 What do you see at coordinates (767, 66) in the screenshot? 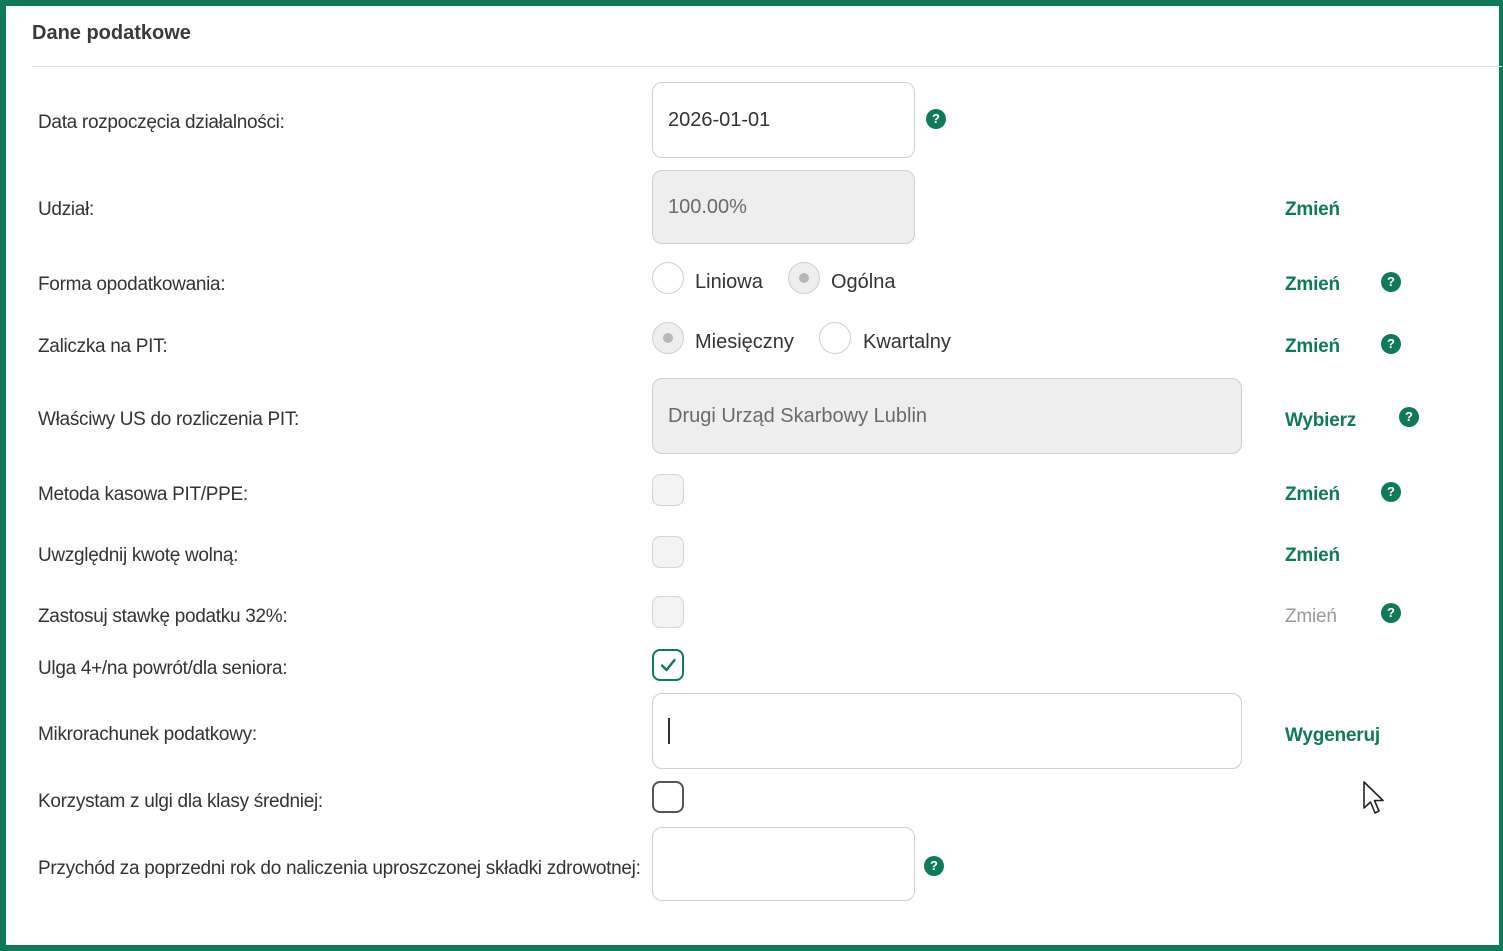
I see `divider` at bounding box center [767, 66].